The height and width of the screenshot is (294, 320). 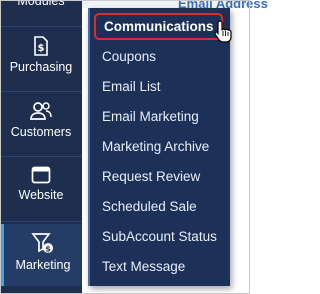 I want to click on sidebar-item-customers: Customers, so click(x=41, y=120).